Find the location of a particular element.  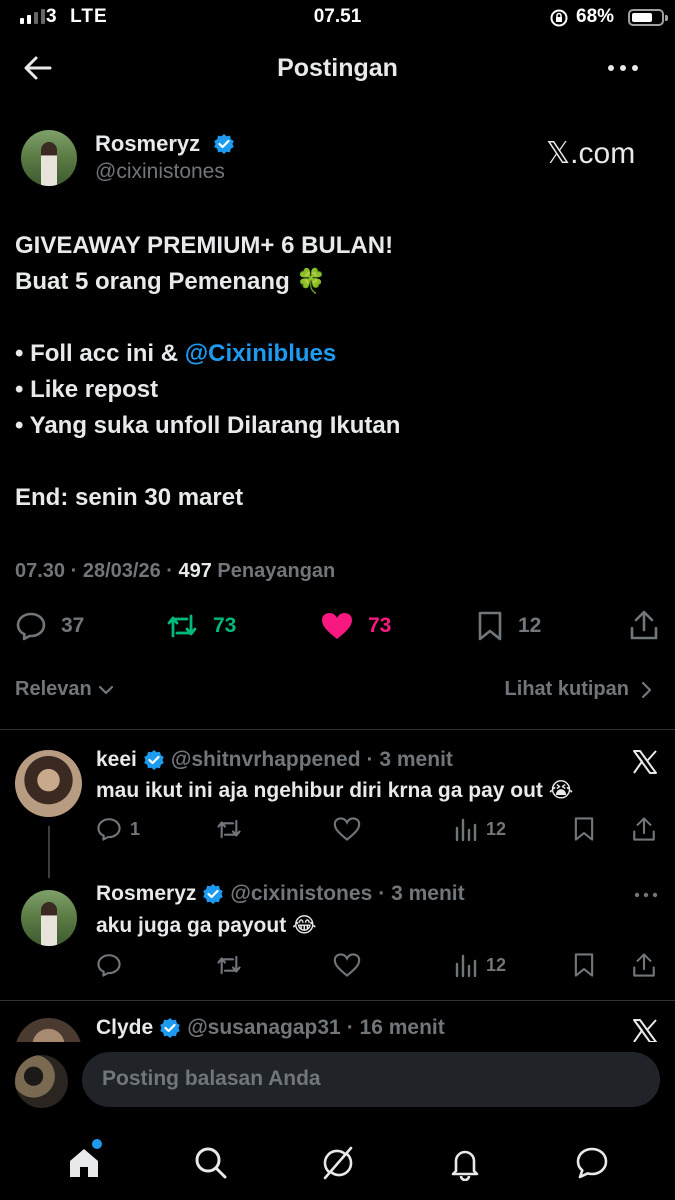

nav-notifications is located at coordinates (465, 1163).